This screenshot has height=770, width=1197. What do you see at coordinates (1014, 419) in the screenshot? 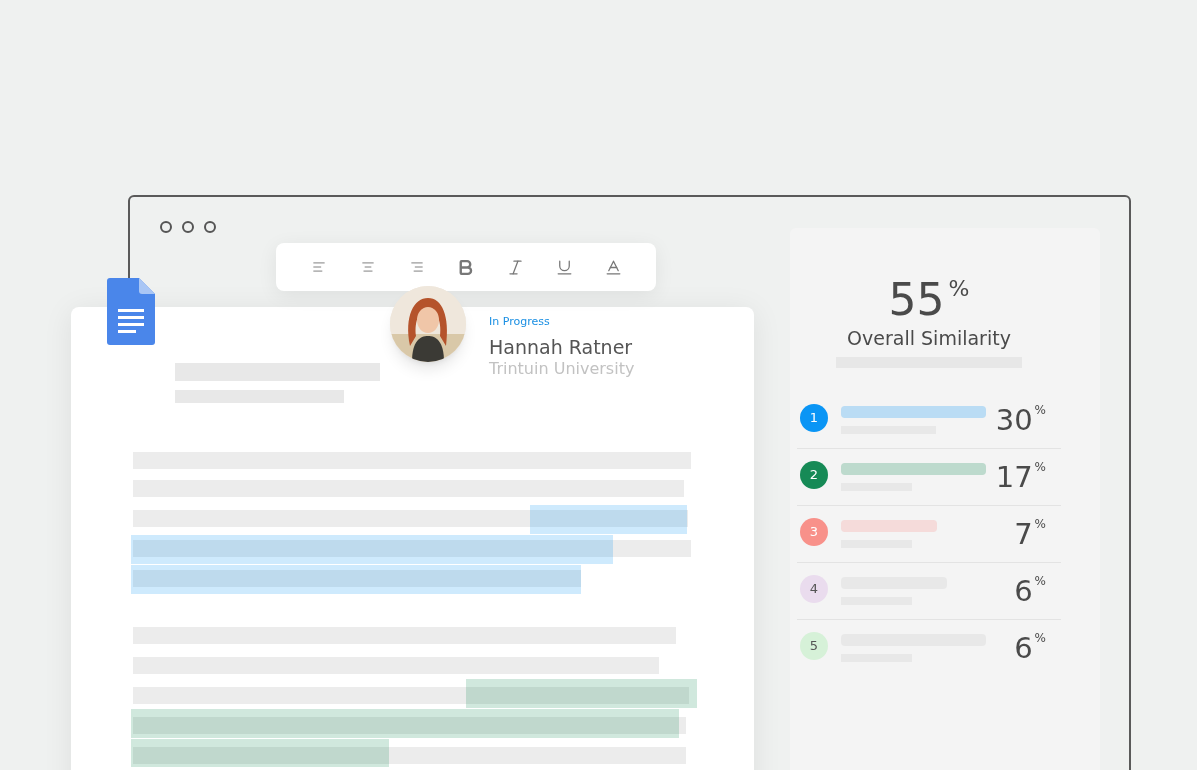
I see `source-percentage: 30` at bounding box center [1014, 419].